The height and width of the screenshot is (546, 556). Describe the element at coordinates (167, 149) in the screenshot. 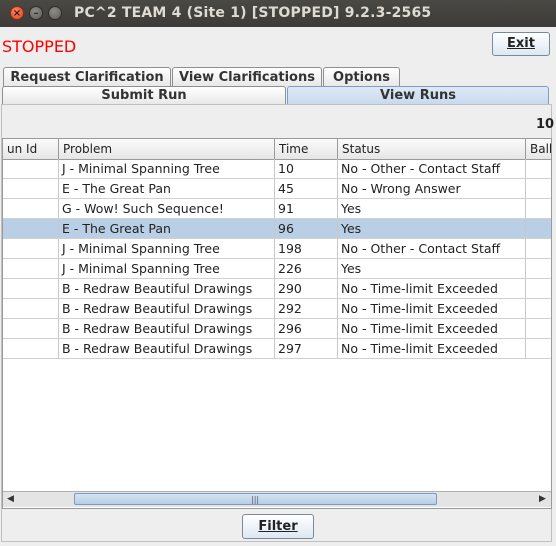

I see `column-header-problem: Problem` at that location.